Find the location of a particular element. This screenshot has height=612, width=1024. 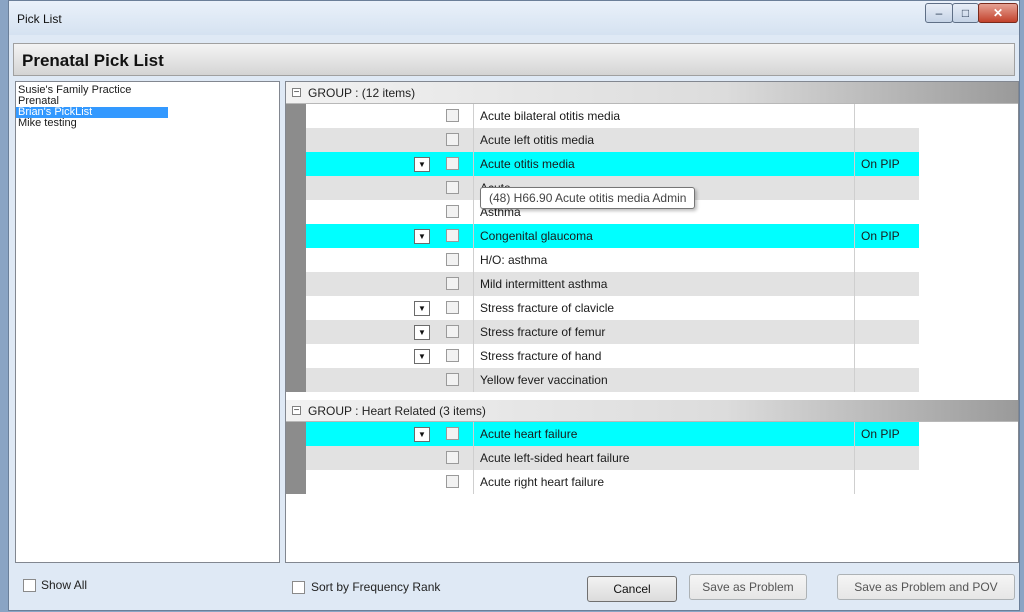

problem-name: Acute right heart failure is located at coordinates (542, 482).